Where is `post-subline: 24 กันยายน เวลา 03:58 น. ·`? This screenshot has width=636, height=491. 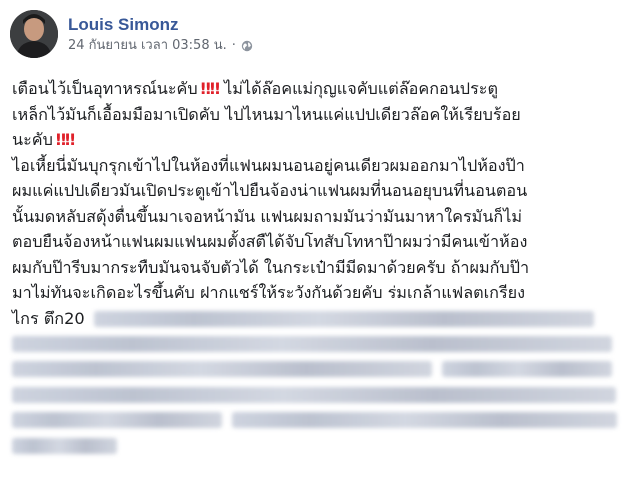 post-subline: 24 กันยายน เวลา 03:58 น. · is located at coordinates (160, 46).